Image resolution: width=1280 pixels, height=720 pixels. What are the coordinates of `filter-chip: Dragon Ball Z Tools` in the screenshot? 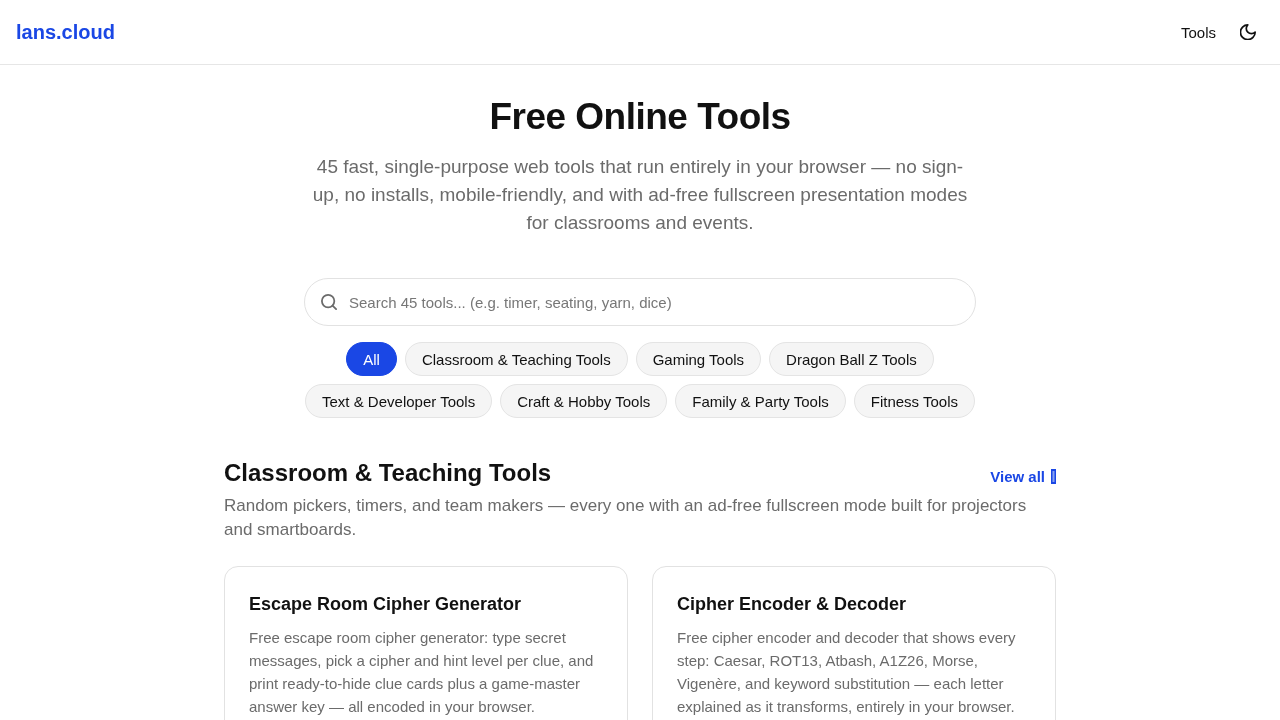 It's located at (851, 359).